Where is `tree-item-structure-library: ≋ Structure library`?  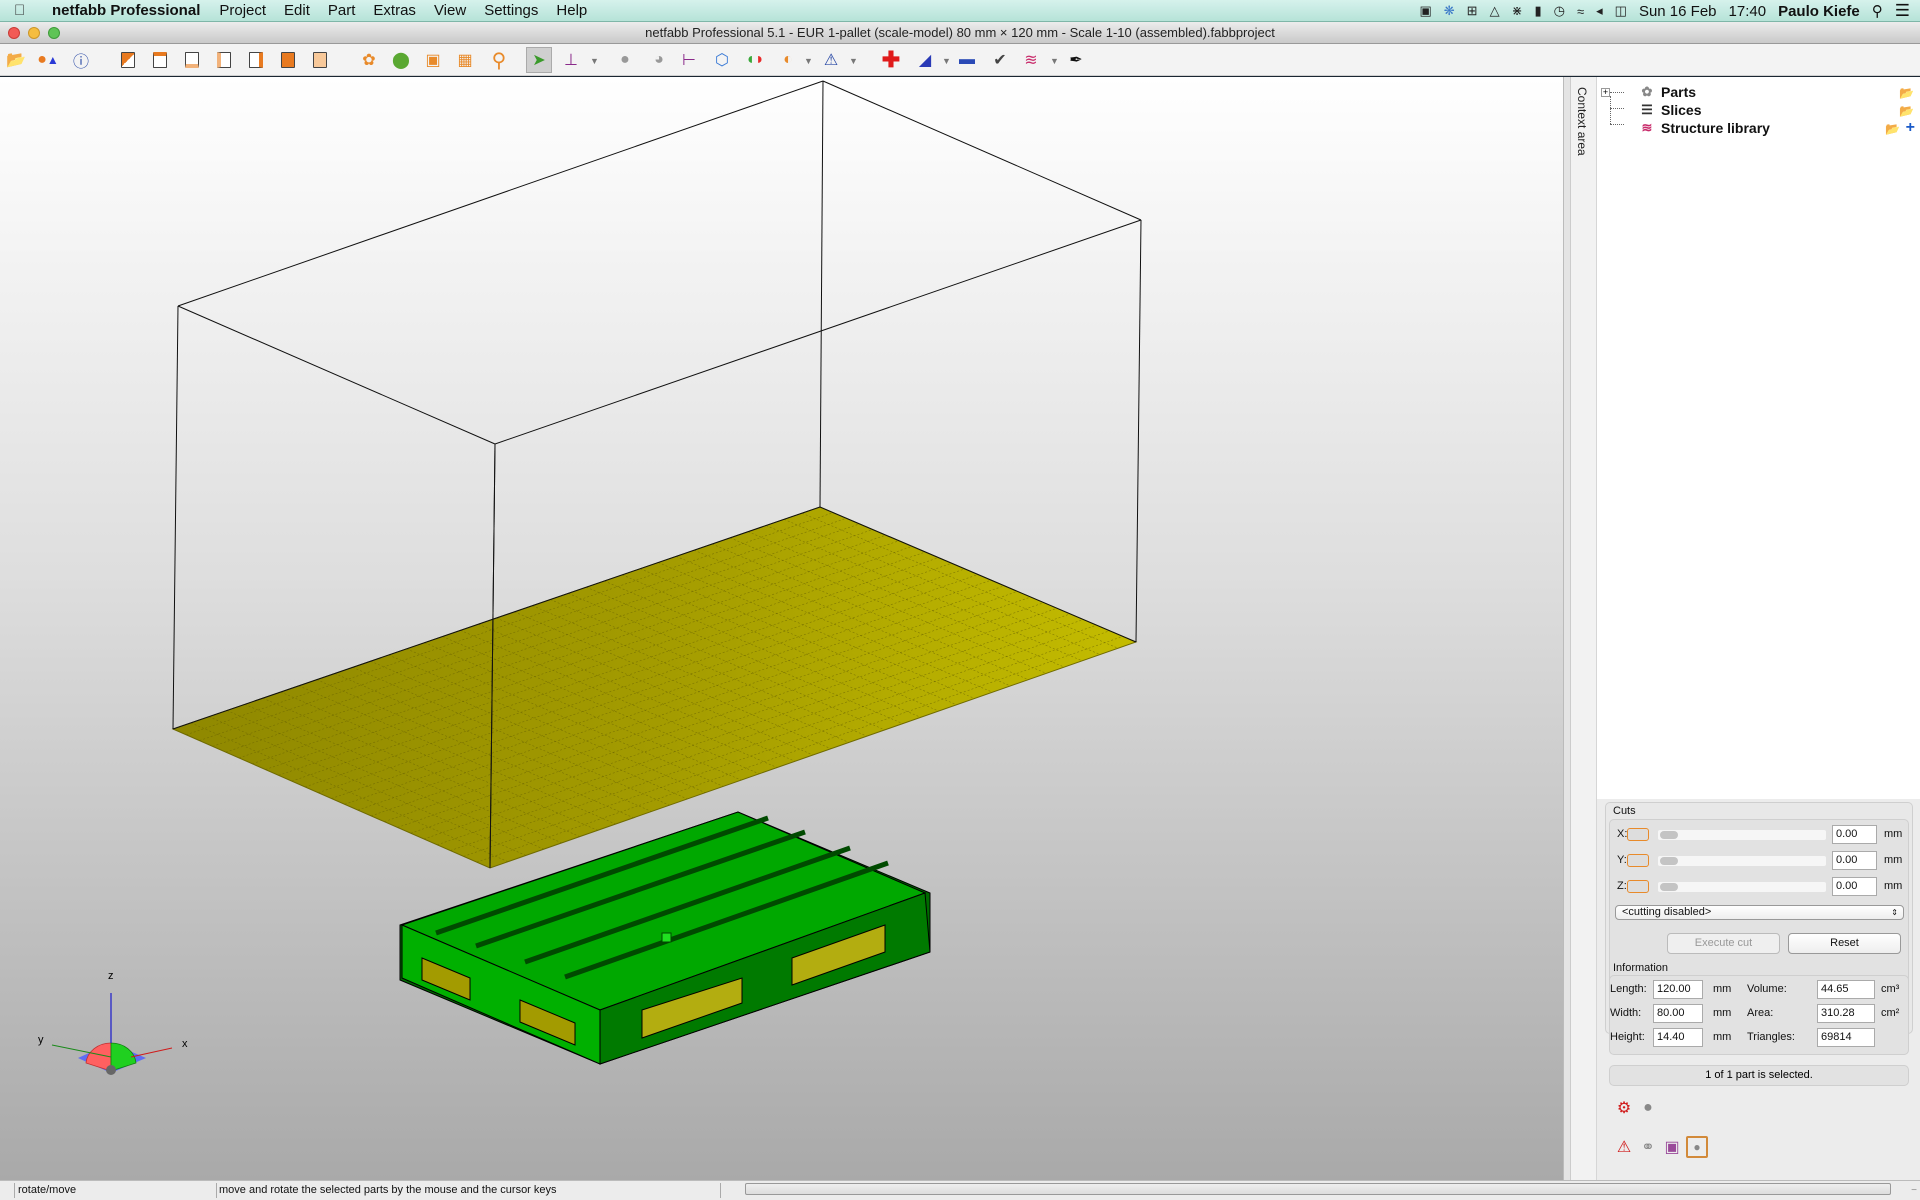 tree-item-structure-library: ≋ Structure library is located at coordinates (1703, 128).